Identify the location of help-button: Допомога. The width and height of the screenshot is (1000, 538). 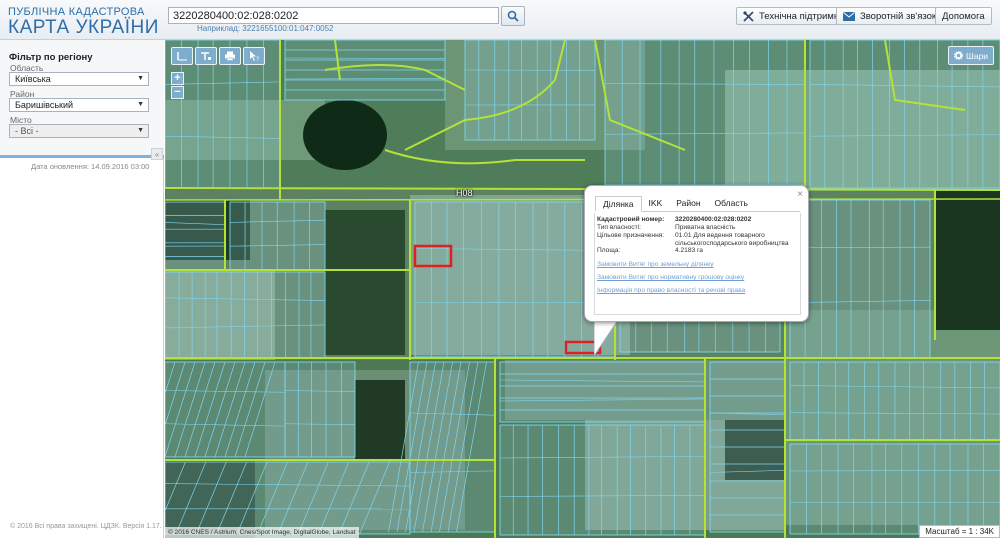
(963, 16).